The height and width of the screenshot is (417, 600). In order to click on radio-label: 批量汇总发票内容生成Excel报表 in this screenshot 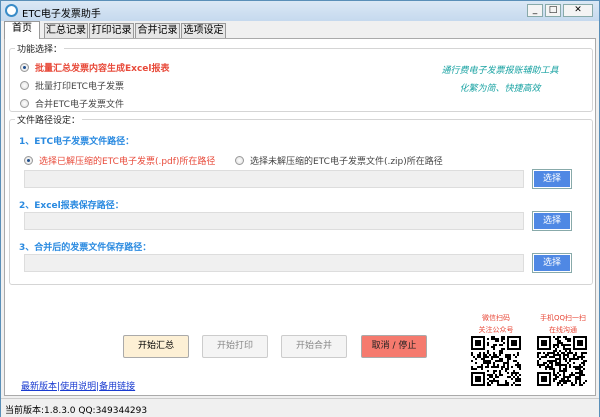, I will do `click(102, 69)`.